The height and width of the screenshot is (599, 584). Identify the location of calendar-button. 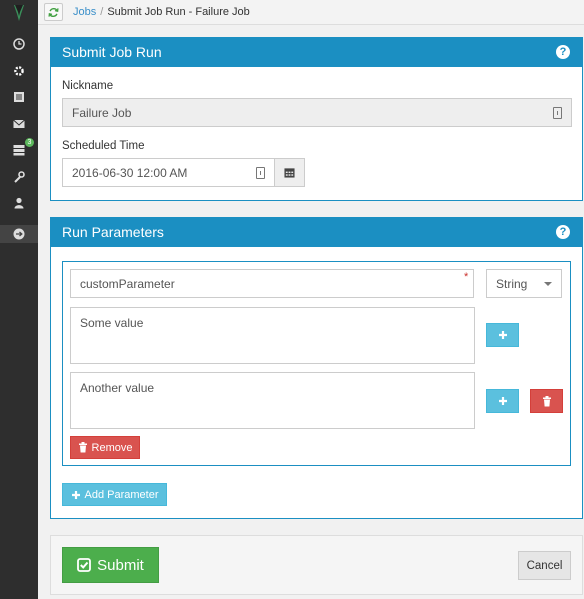
(289, 172).